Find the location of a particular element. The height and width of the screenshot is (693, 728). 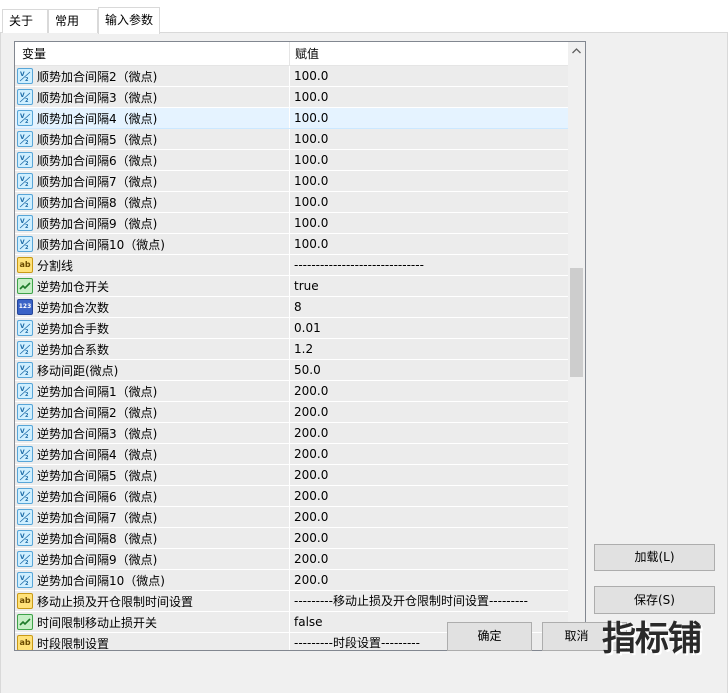

parameter-name: 顺势加合间隔5（微点) is located at coordinates (97, 139).